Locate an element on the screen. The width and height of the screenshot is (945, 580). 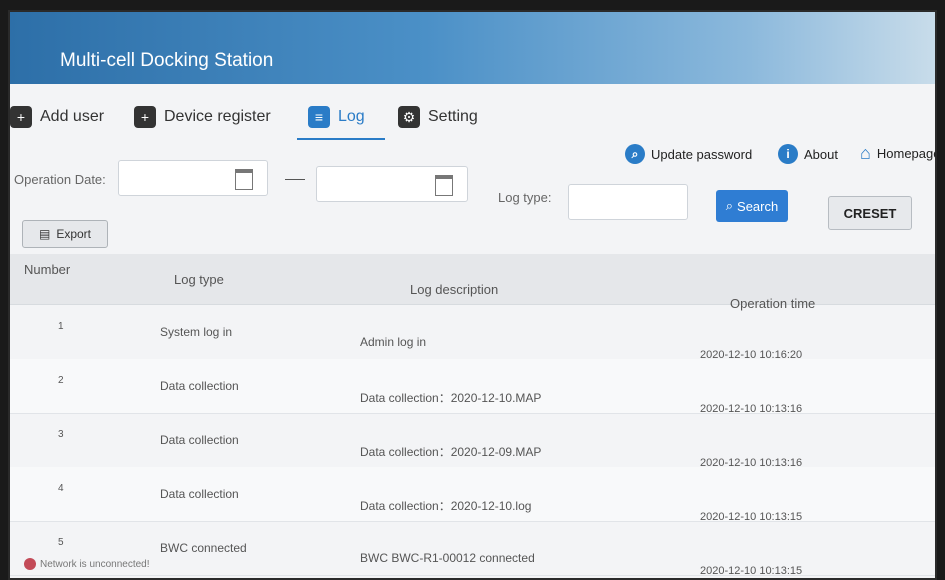
tab-device-register: + Device register is located at coordinates (202, 117).